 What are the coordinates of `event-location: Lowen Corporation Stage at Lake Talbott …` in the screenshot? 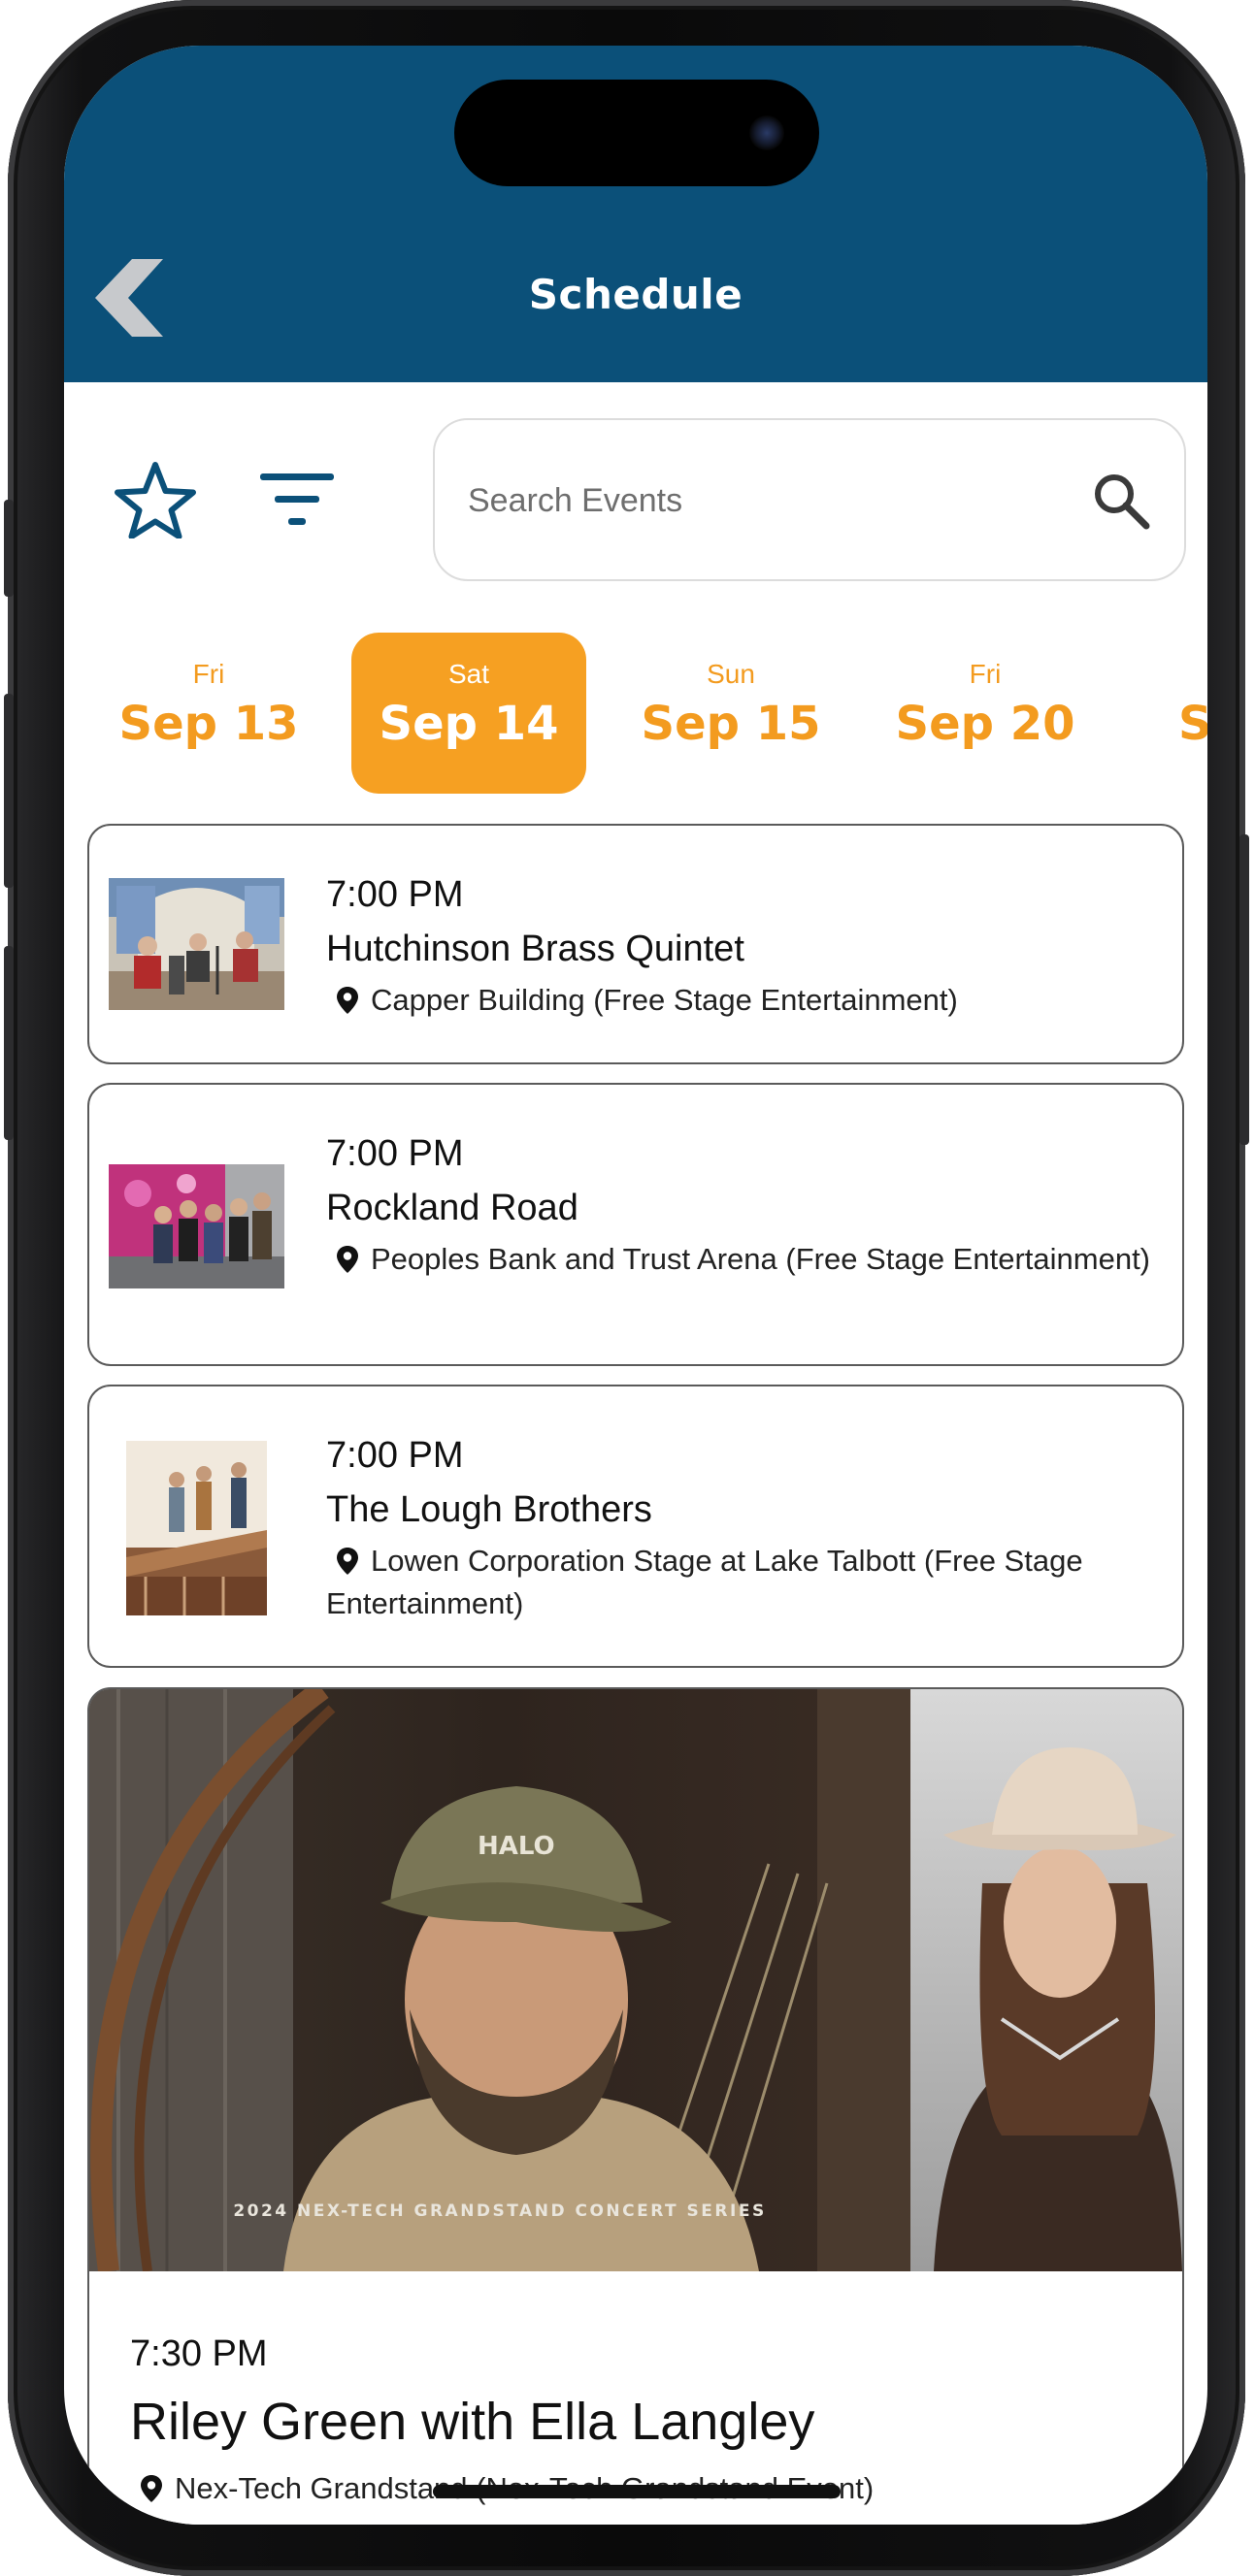 It's located at (738, 1583).